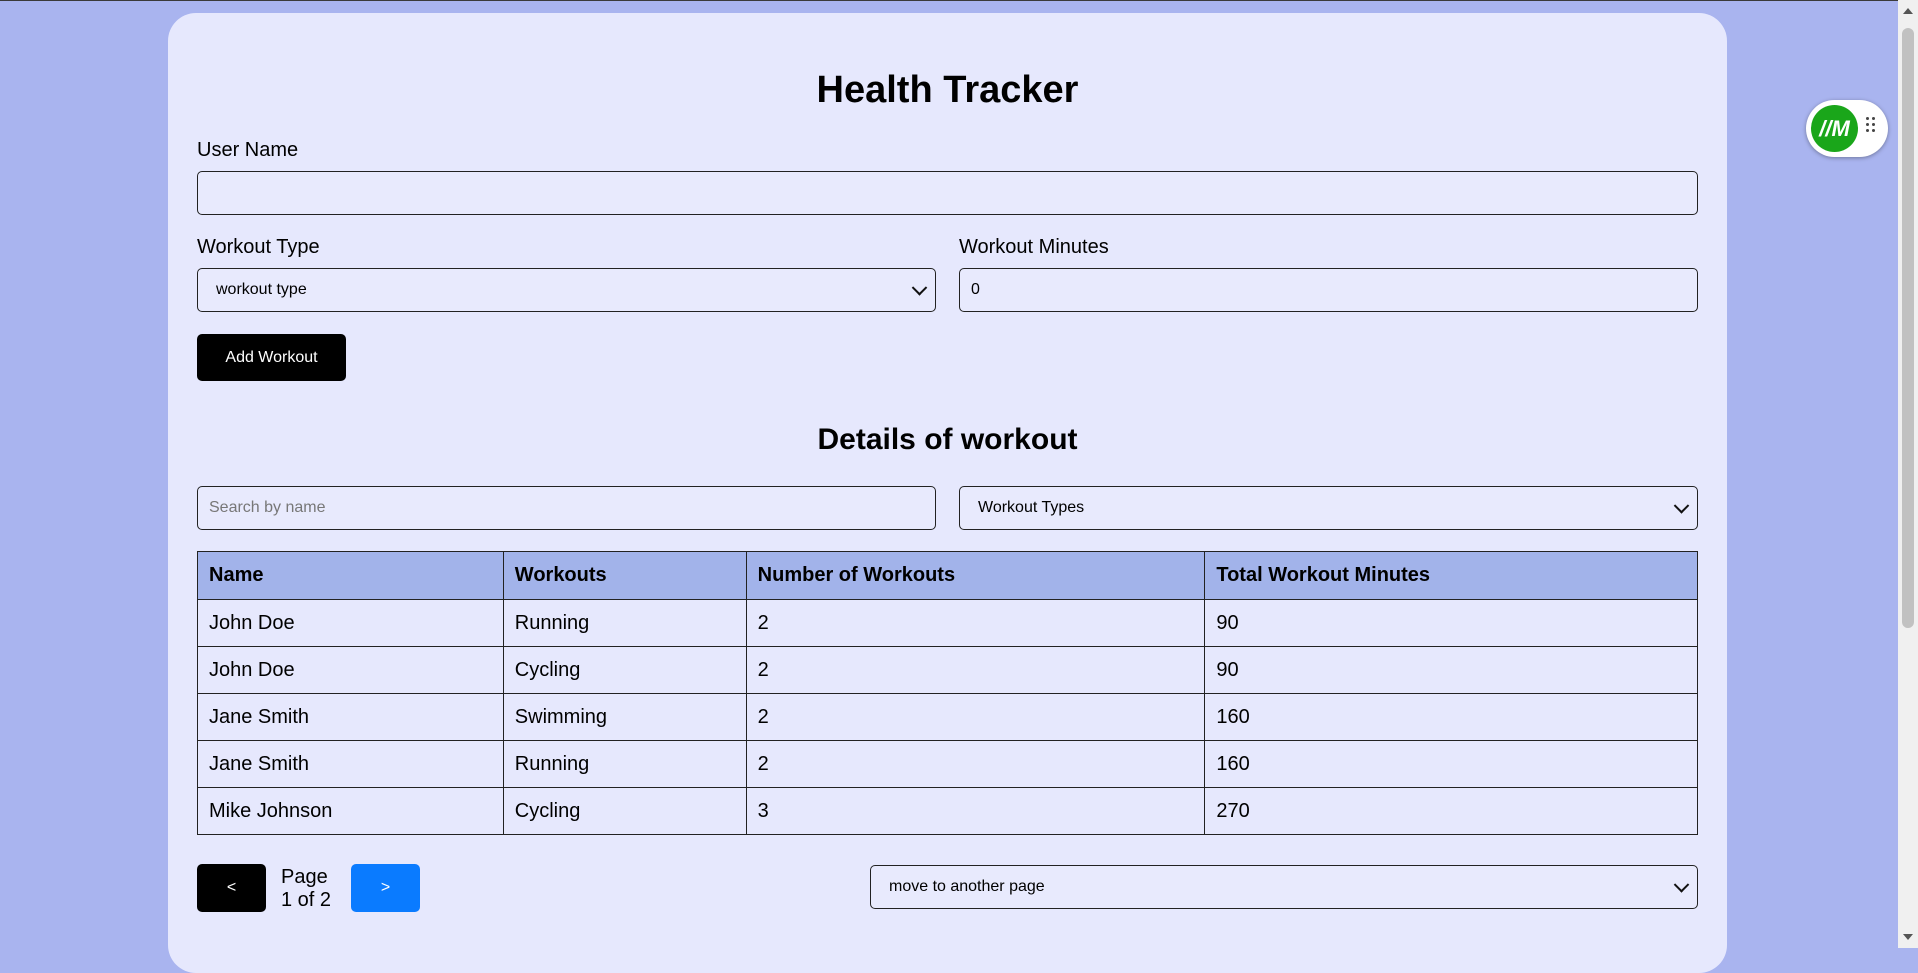  What do you see at coordinates (231, 888) in the screenshot?
I see `previous-page-button: <` at bounding box center [231, 888].